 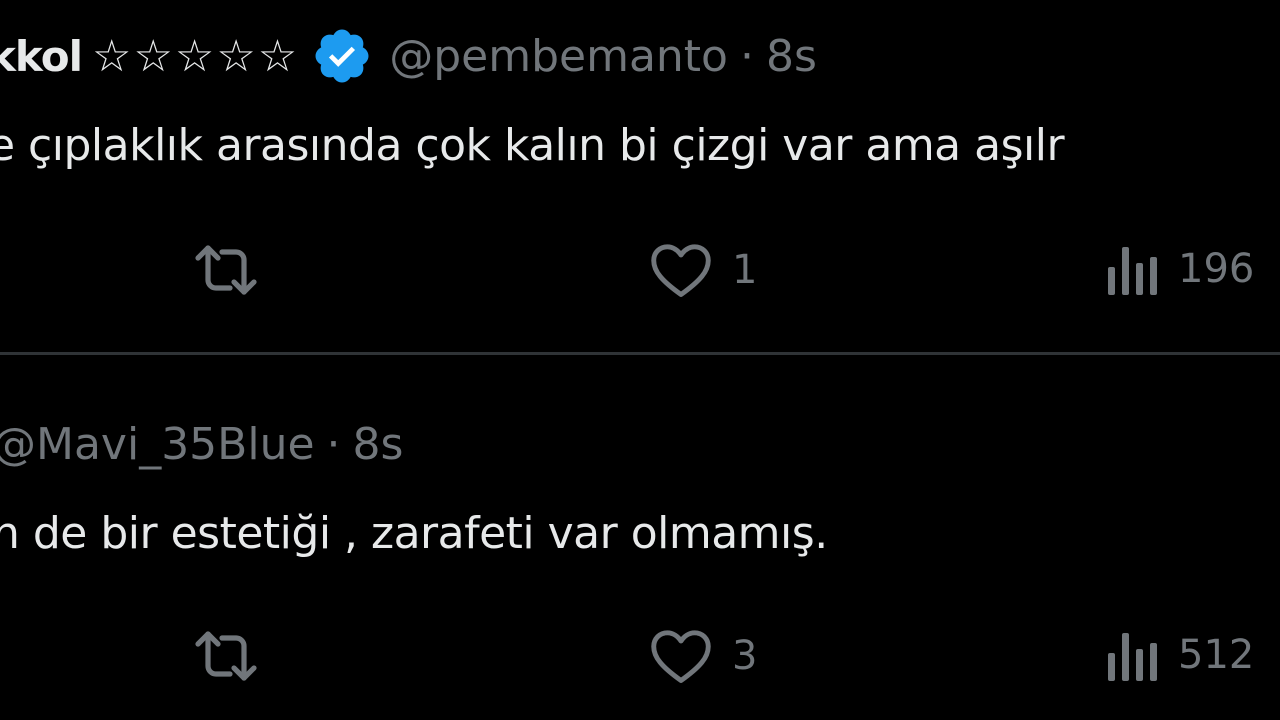 What do you see at coordinates (342, 56) in the screenshot?
I see `verified-badge-icon` at bounding box center [342, 56].